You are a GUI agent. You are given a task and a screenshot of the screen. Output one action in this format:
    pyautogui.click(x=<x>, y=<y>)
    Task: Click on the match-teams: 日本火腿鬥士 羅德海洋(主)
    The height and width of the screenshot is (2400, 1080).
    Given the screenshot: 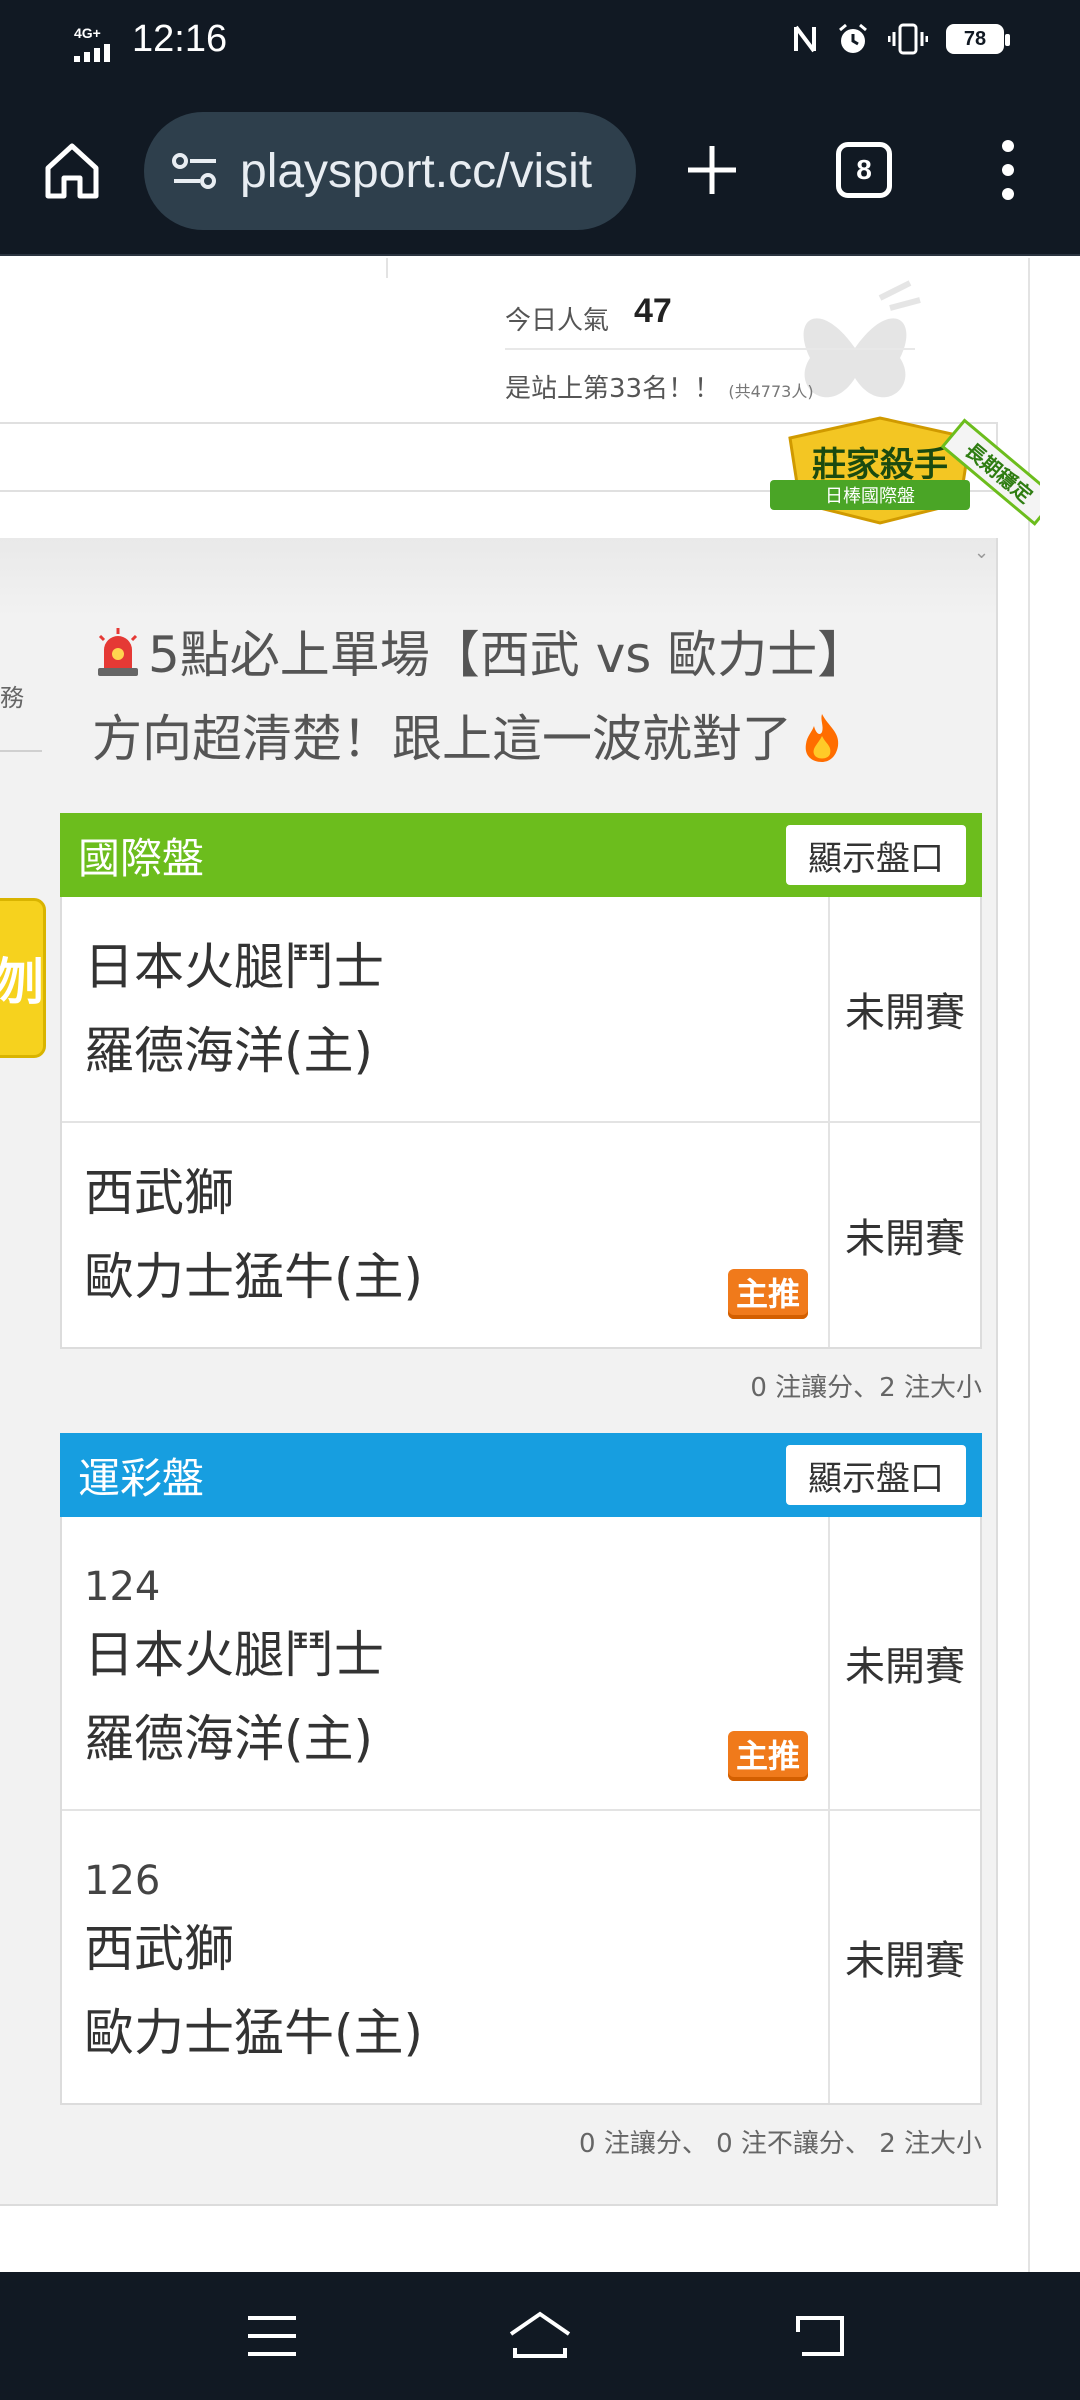 What is the action you would take?
    pyautogui.click(x=446, y=1009)
    